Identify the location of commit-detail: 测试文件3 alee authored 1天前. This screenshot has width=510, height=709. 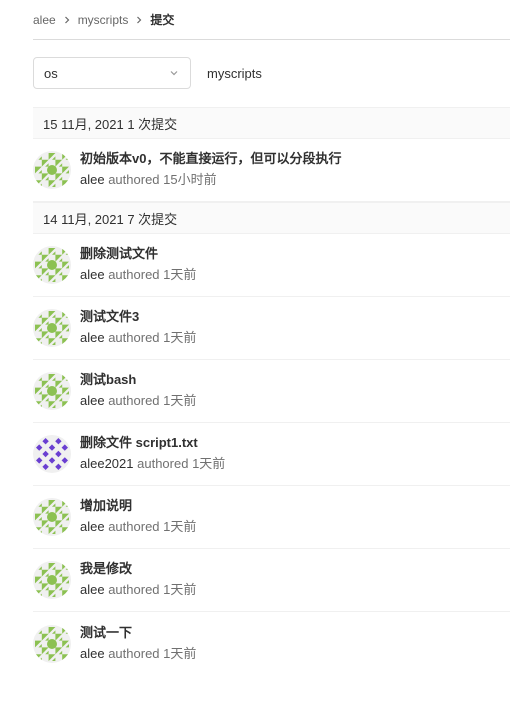
(138, 328).